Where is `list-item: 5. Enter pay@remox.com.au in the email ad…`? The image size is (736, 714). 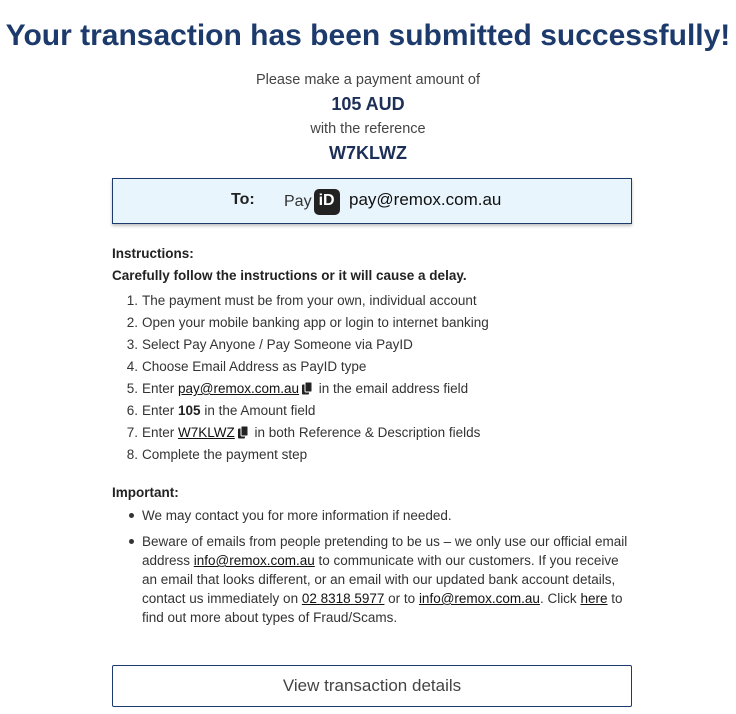
list-item: 5. Enter pay@remox.com.au in the email ad… is located at coordinates (372, 389).